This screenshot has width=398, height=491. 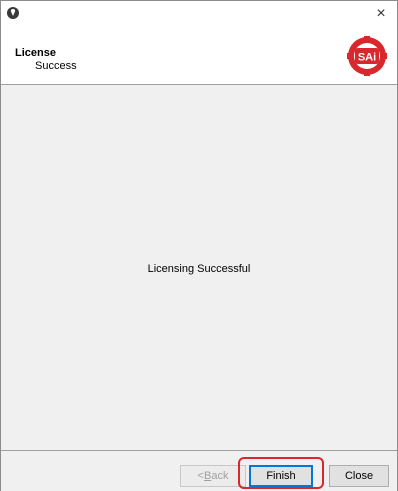 What do you see at coordinates (199, 56) in the screenshot?
I see `wizard-header: License Success SAi` at bounding box center [199, 56].